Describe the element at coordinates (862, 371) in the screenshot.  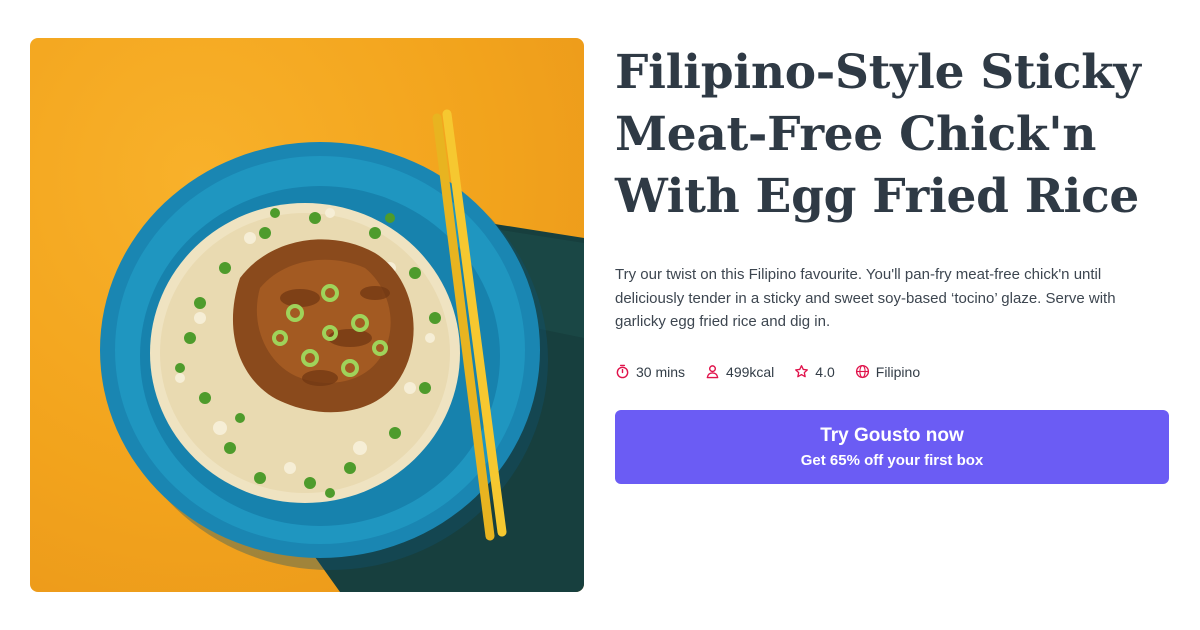
I see `globe-icon` at that location.